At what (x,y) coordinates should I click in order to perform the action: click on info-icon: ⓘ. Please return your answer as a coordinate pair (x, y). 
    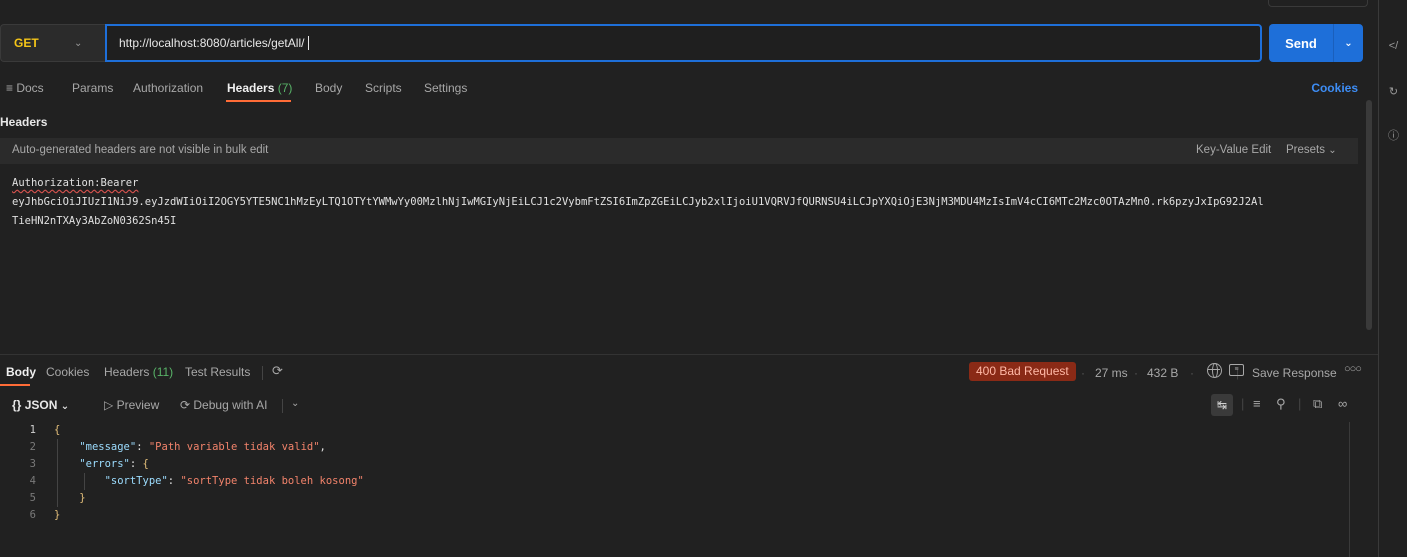
    Looking at the image, I should click on (1393, 135).